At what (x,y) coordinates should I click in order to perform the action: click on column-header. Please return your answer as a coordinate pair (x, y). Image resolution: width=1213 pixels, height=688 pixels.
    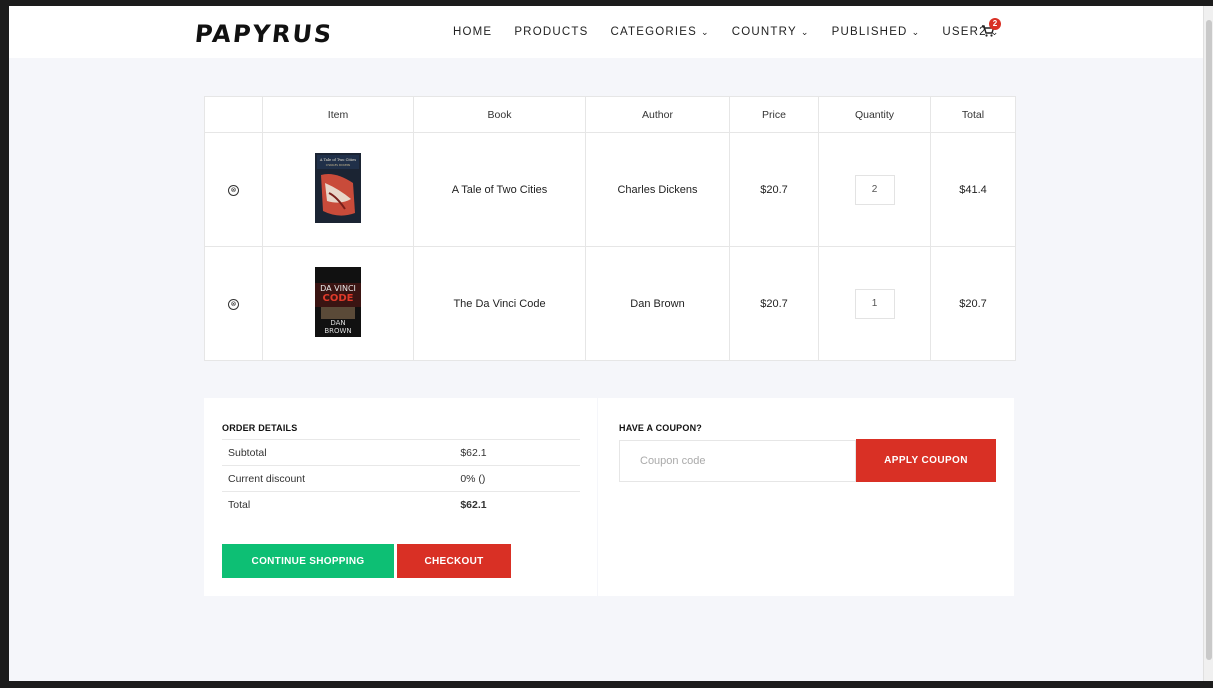
    Looking at the image, I should click on (233, 114).